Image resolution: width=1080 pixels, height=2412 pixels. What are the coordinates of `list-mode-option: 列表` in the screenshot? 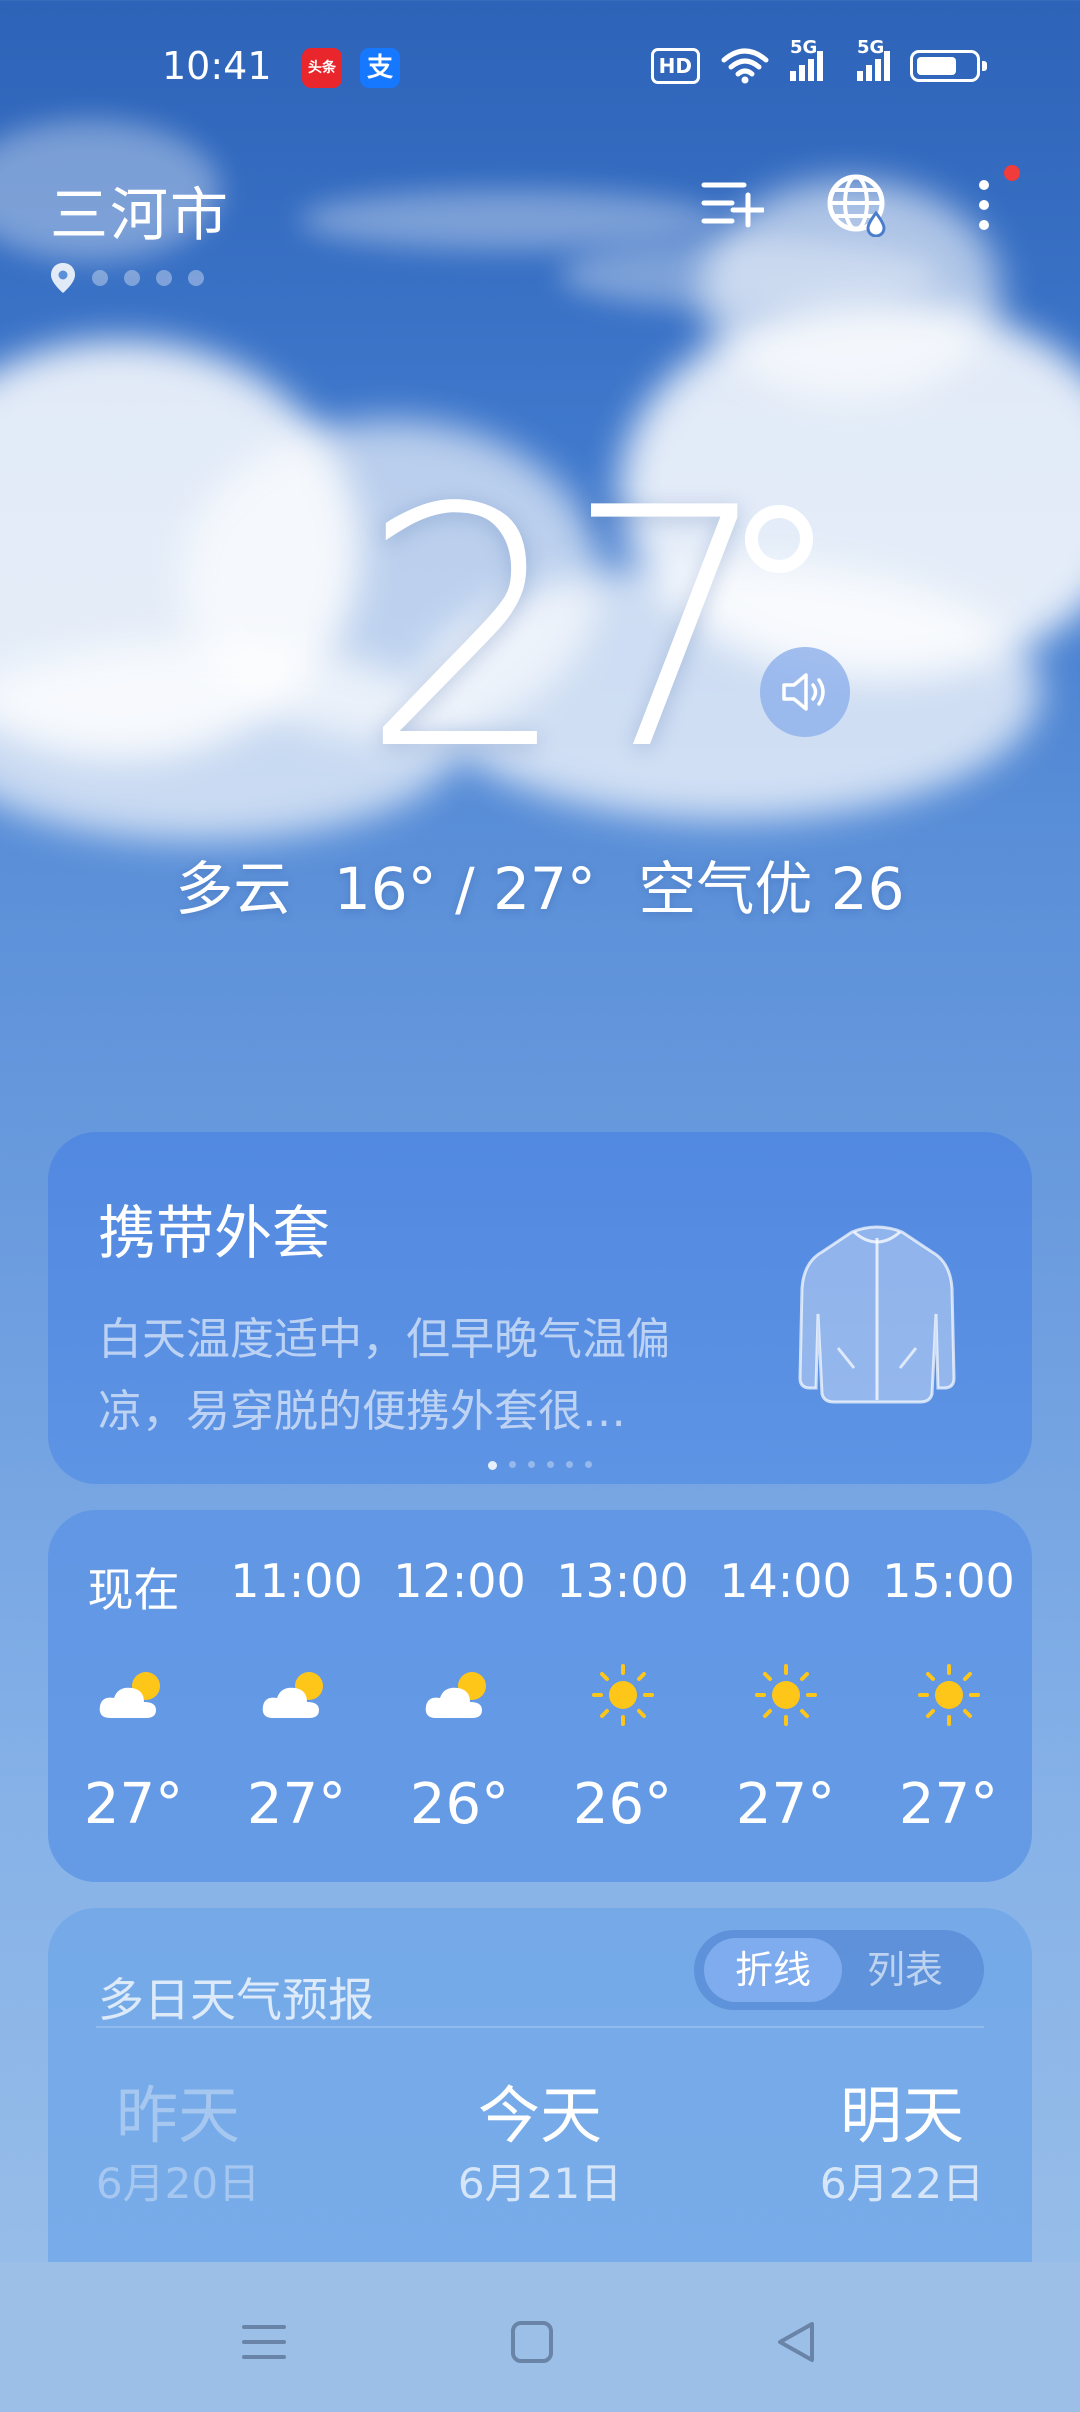 It's located at (905, 1970).